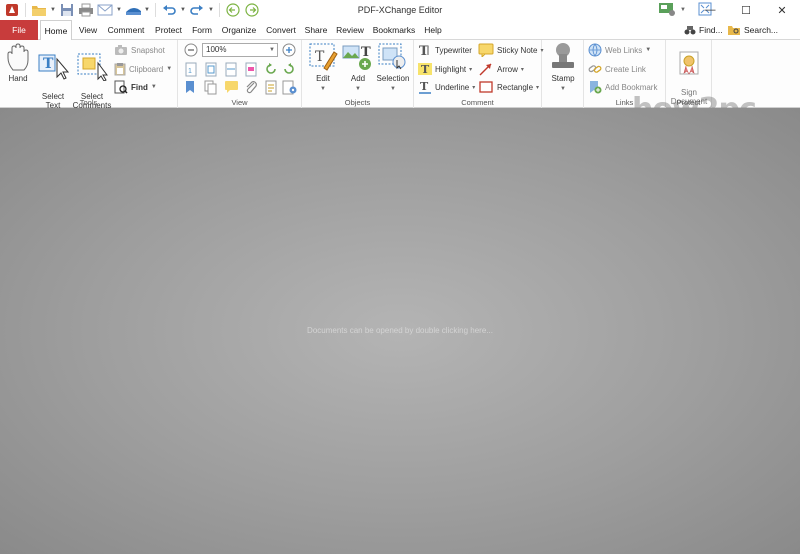 Image resolution: width=800 pixels, height=554 pixels. Describe the element at coordinates (619, 50) in the screenshot. I see `web-links-button: Web Links ▼` at that location.